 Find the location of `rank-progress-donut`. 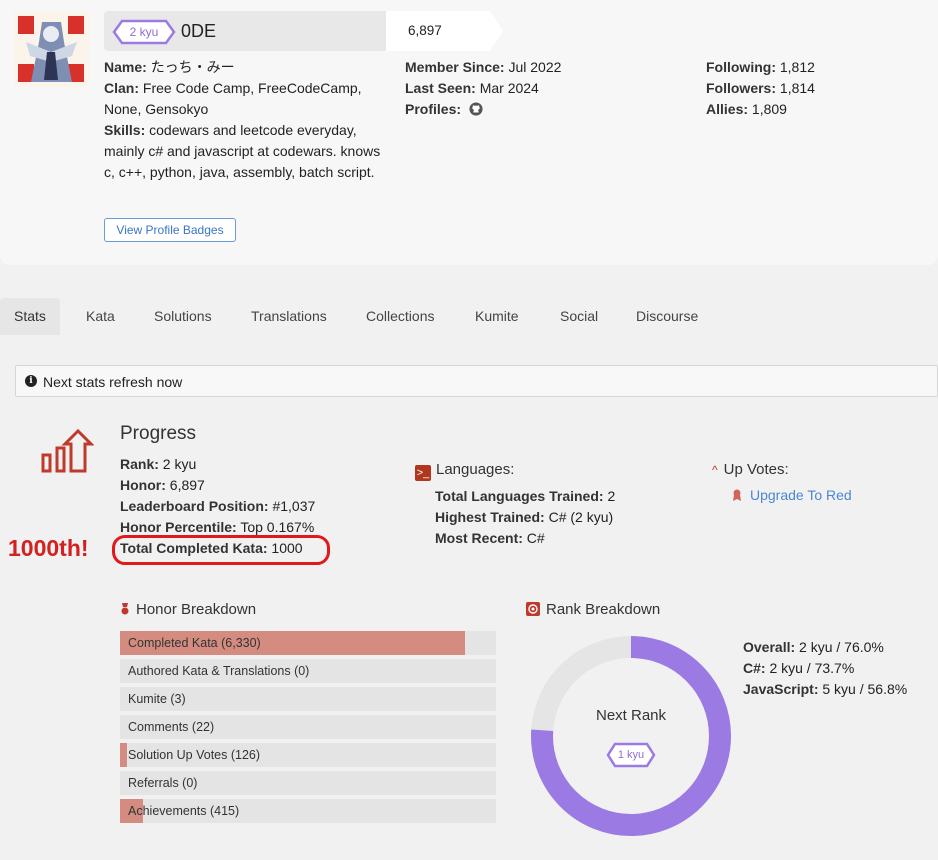

rank-progress-donut is located at coordinates (631, 736).